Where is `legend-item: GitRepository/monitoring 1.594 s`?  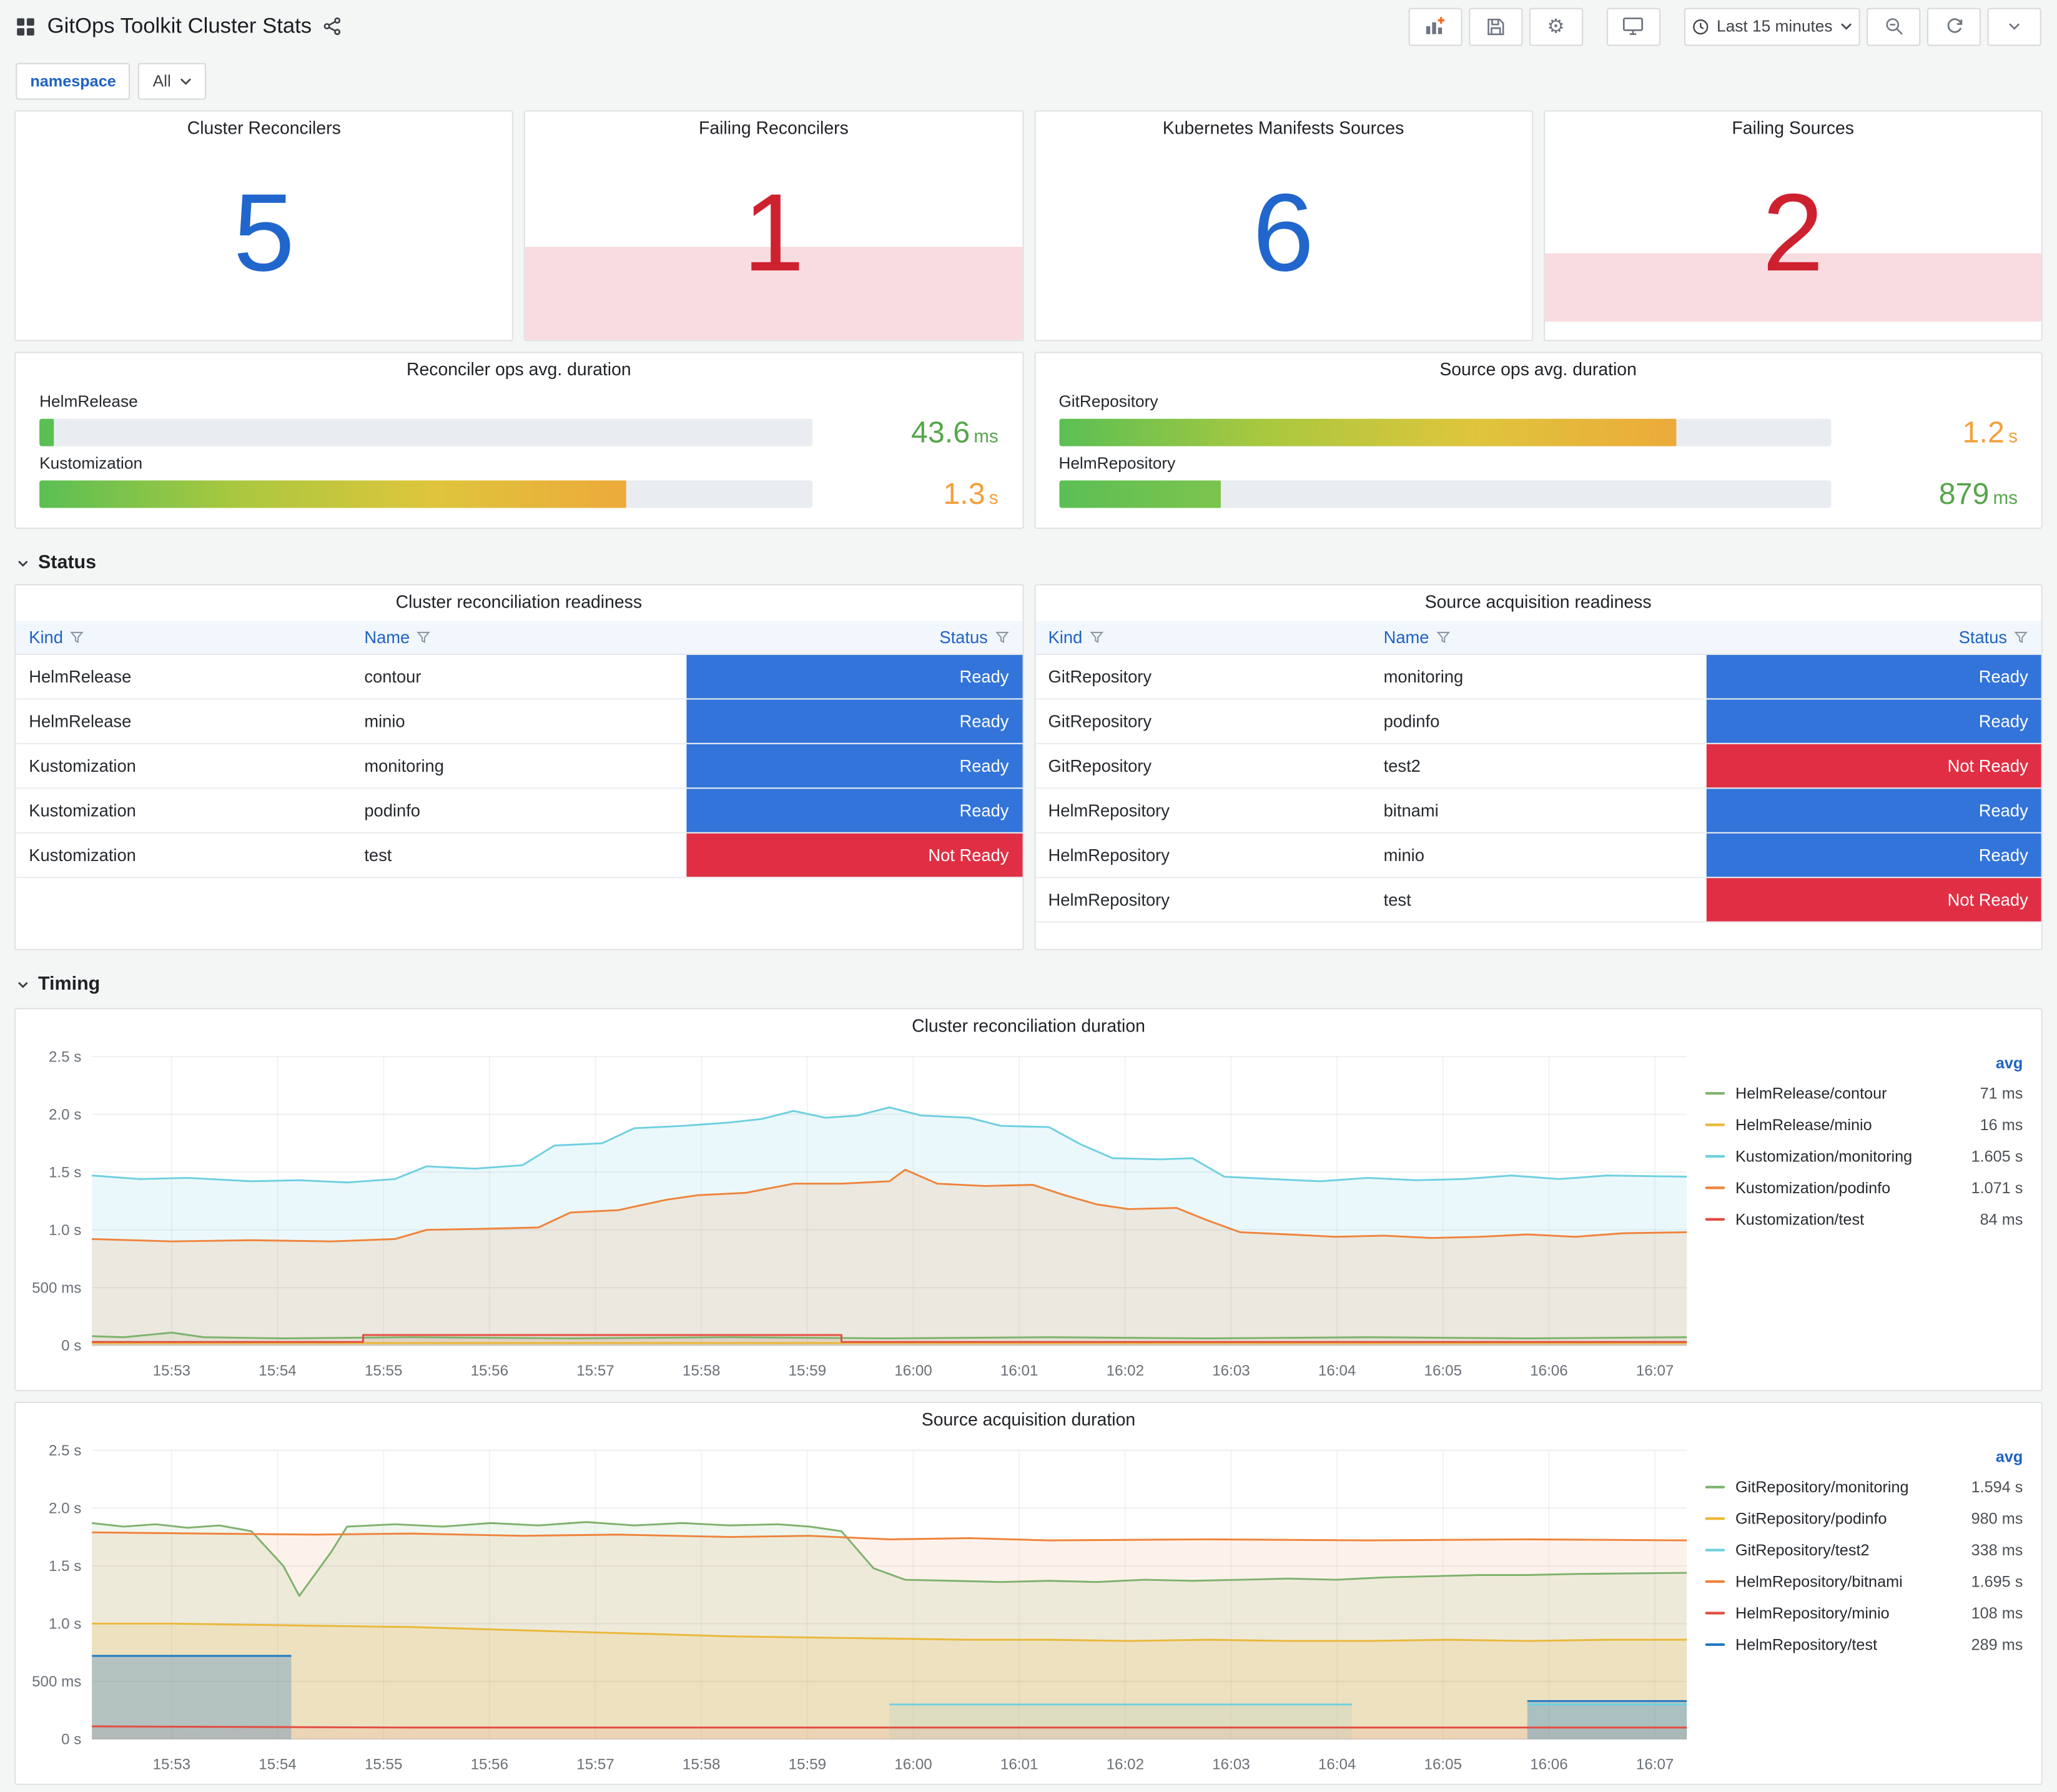 legend-item: GitRepository/monitoring 1.594 s is located at coordinates (1864, 1486).